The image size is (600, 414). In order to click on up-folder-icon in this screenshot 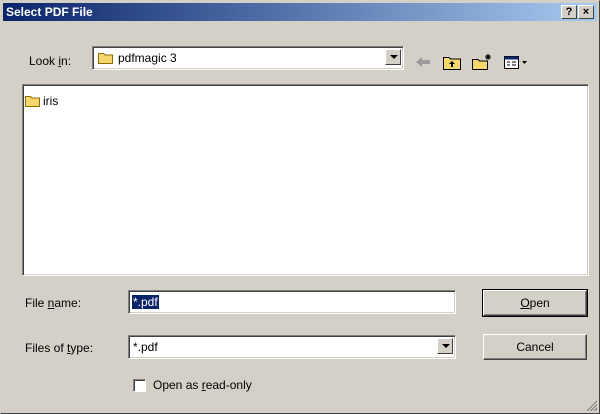, I will do `click(452, 62)`.